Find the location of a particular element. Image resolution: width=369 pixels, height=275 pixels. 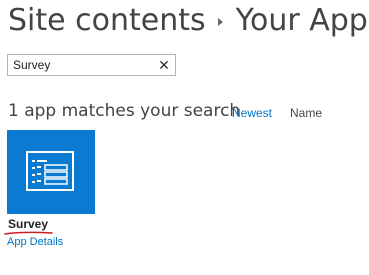

sort-name-link: Name is located at coordinates (306, 113).